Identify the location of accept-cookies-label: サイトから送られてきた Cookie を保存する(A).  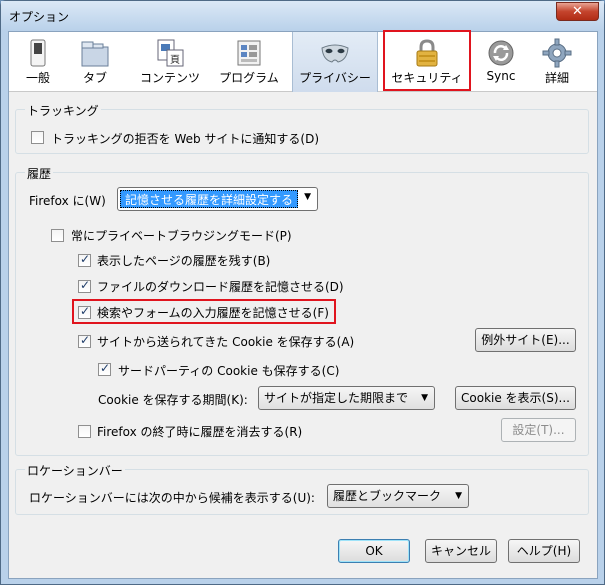
(226, 342).